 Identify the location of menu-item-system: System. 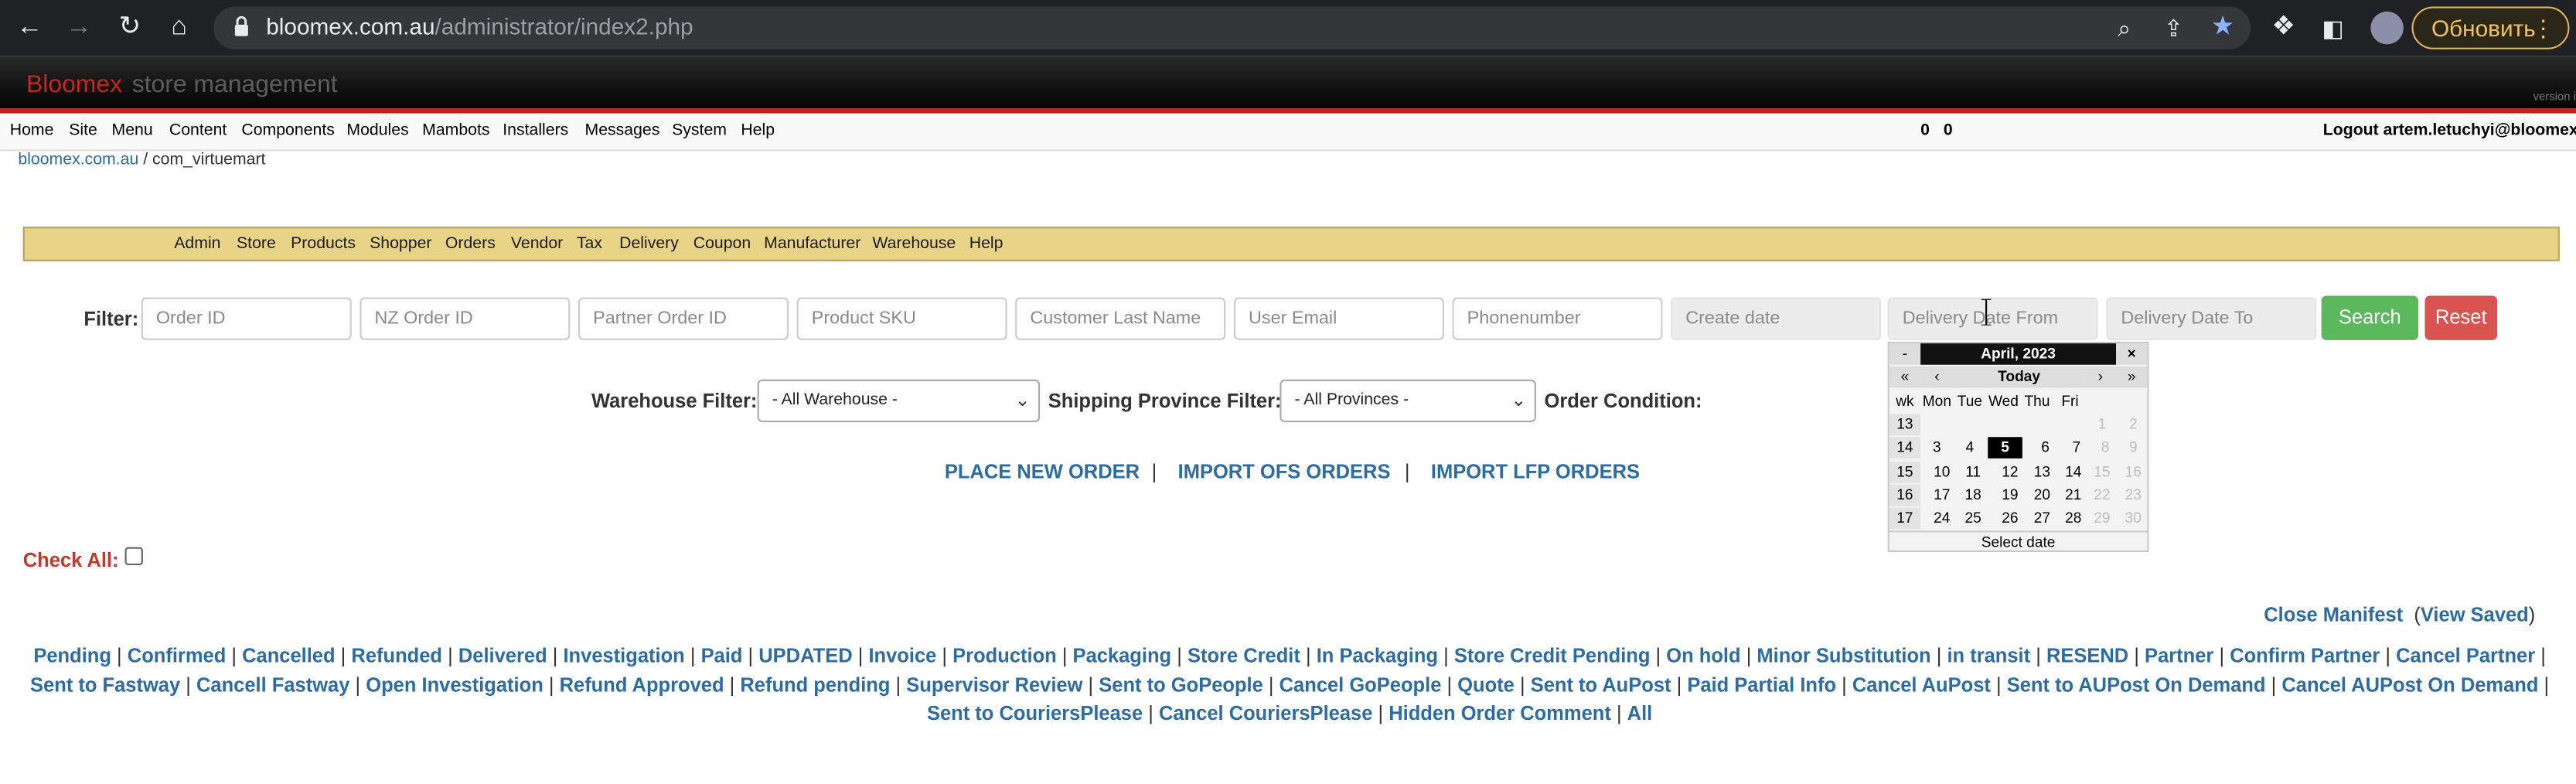
(699, 130).